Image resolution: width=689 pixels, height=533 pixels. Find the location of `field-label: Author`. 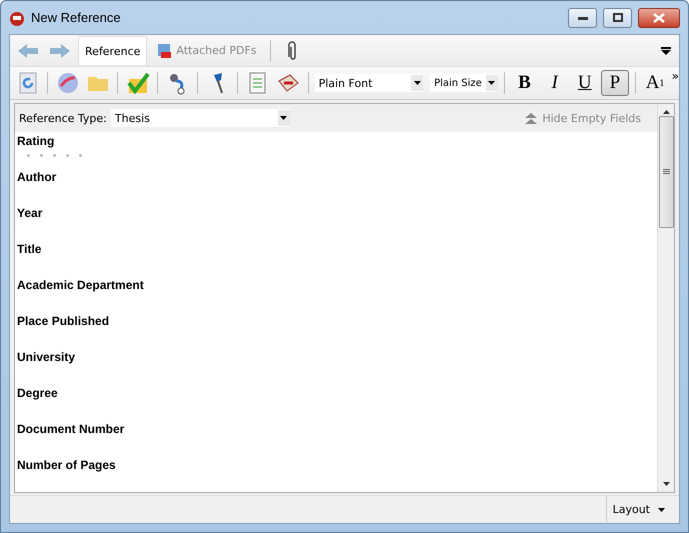

field-label: Author is located at coordinates (37, 177).